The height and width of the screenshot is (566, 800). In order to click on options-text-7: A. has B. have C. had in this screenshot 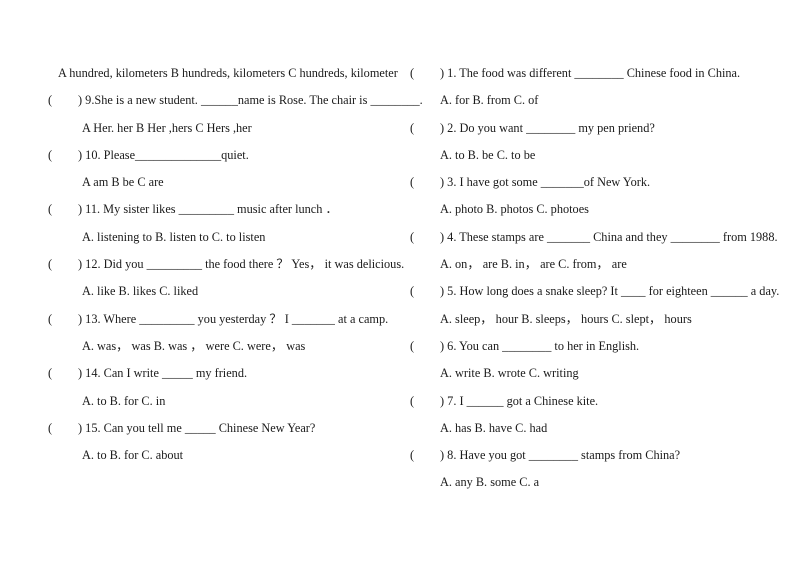, I will do `click(493, 428)`.